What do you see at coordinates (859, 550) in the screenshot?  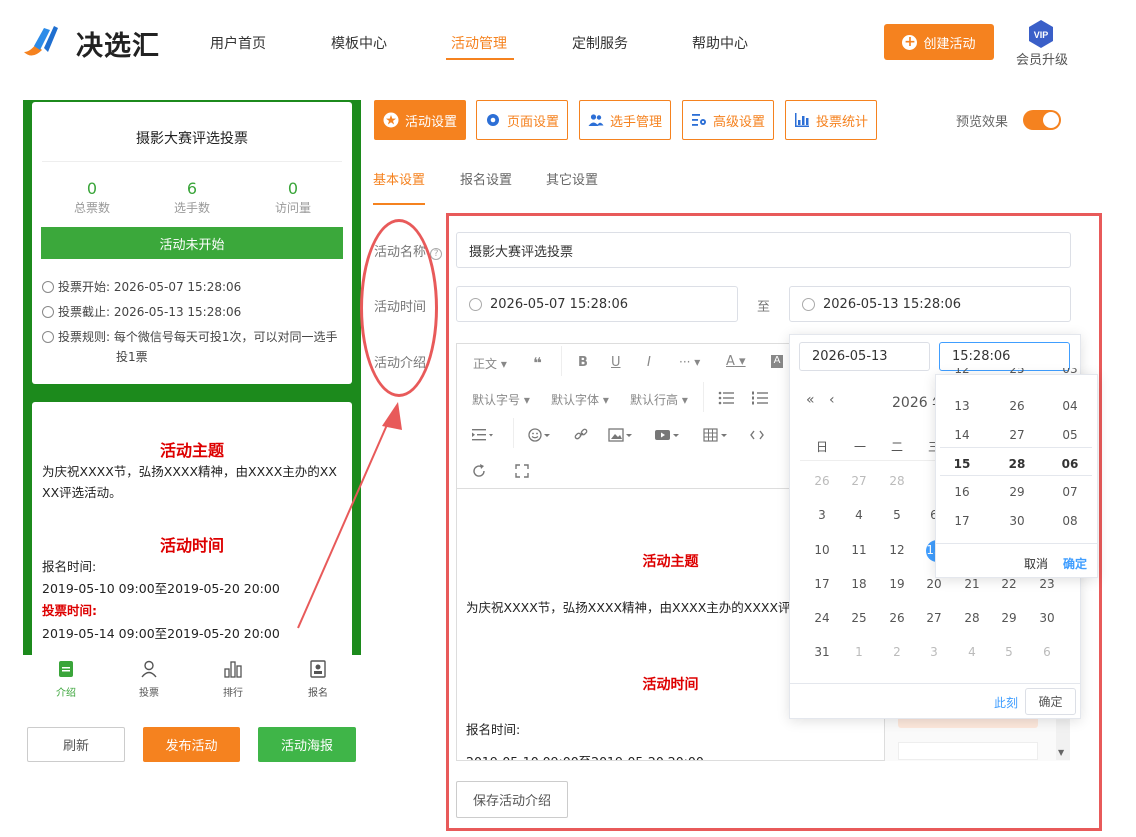 I see `calendar-day: 11` at bounding box center [859, 550].